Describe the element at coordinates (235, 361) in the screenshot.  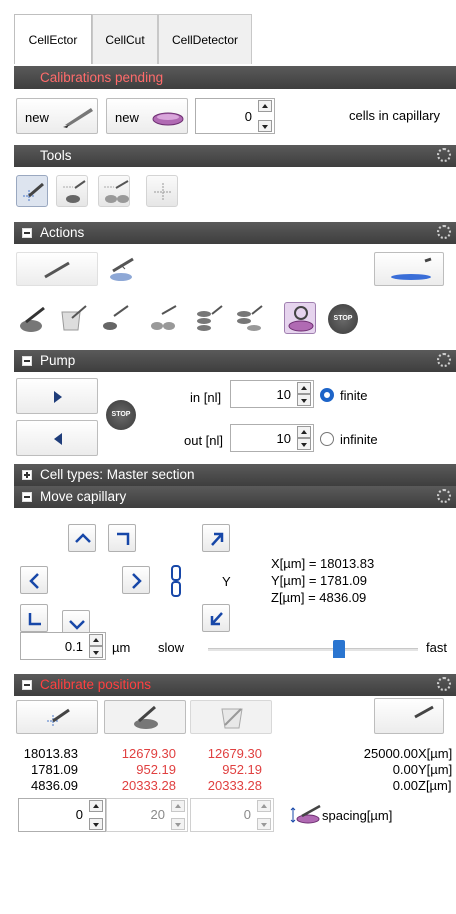
I see `pump-header: Pump` at that location.